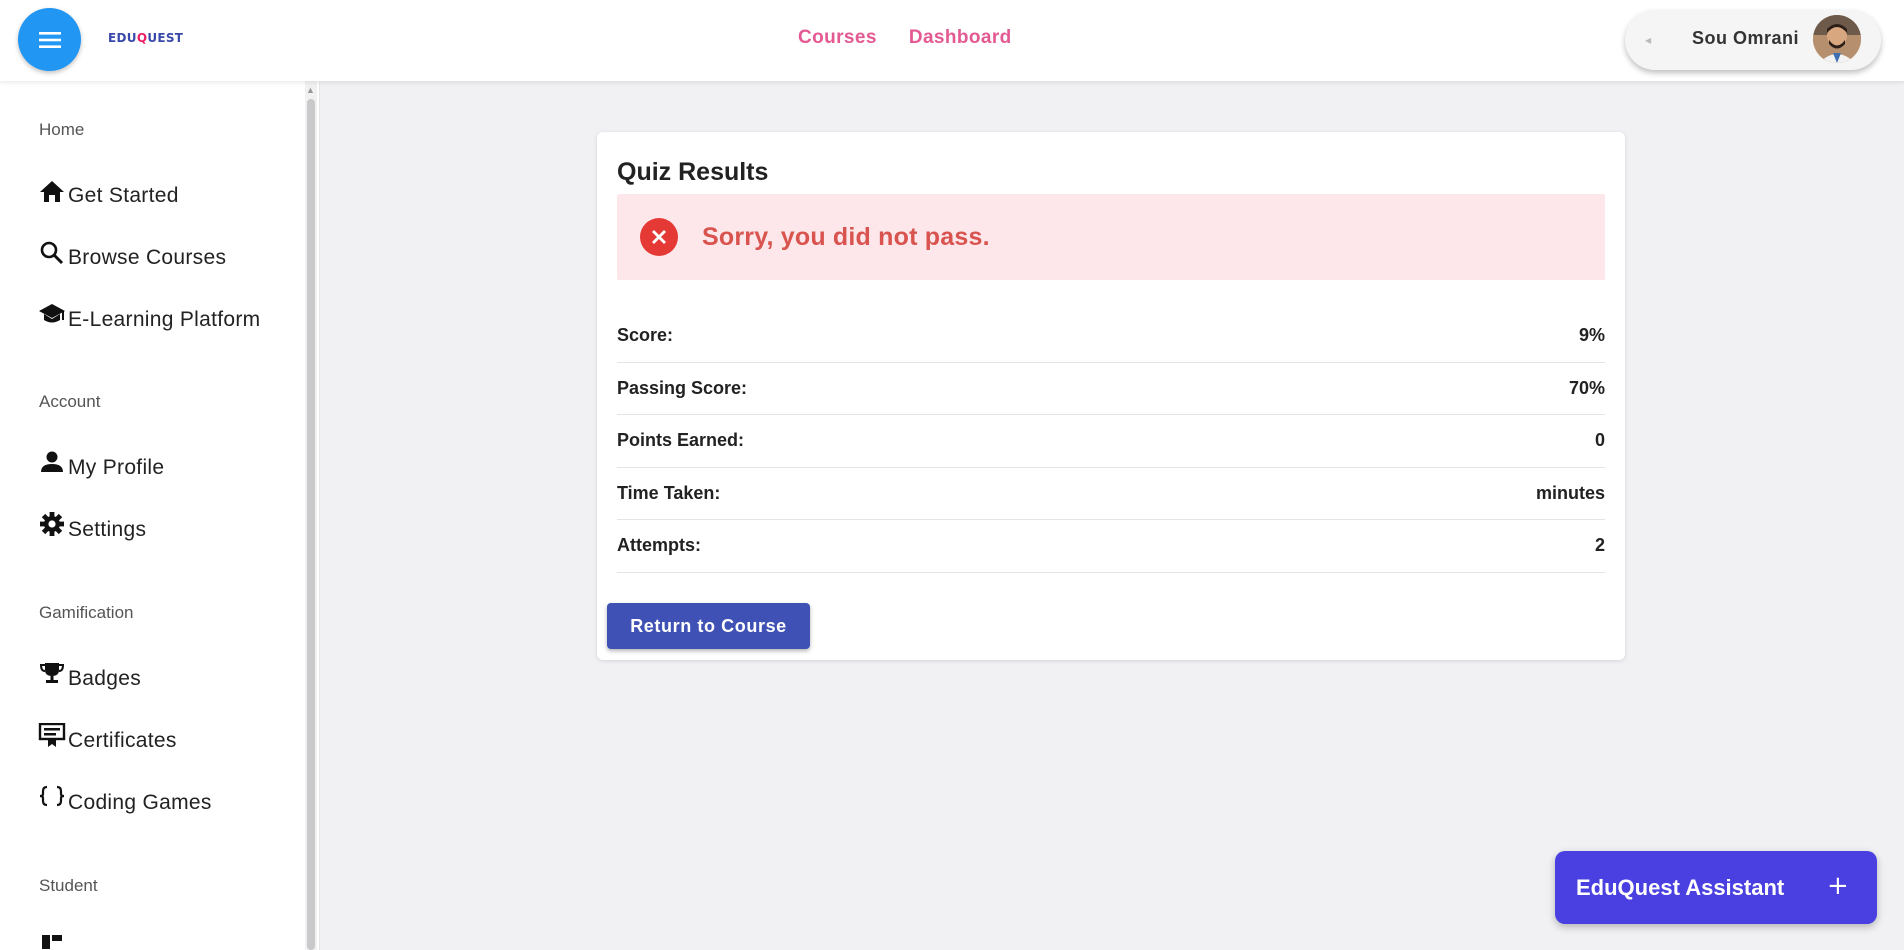 The image size is (1904, 950). I want to click on nav-link-dashboard: Dashboard, so click(960, 38).